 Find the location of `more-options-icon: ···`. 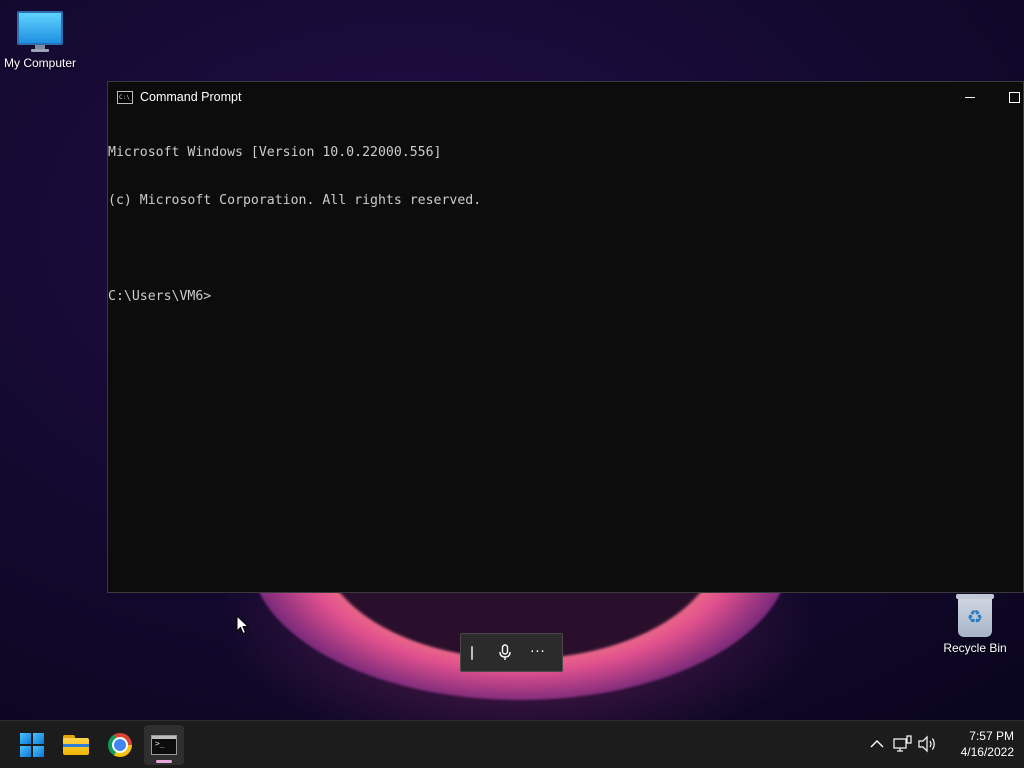

more-options-icon: ··· is located at coordinates (538, 652).